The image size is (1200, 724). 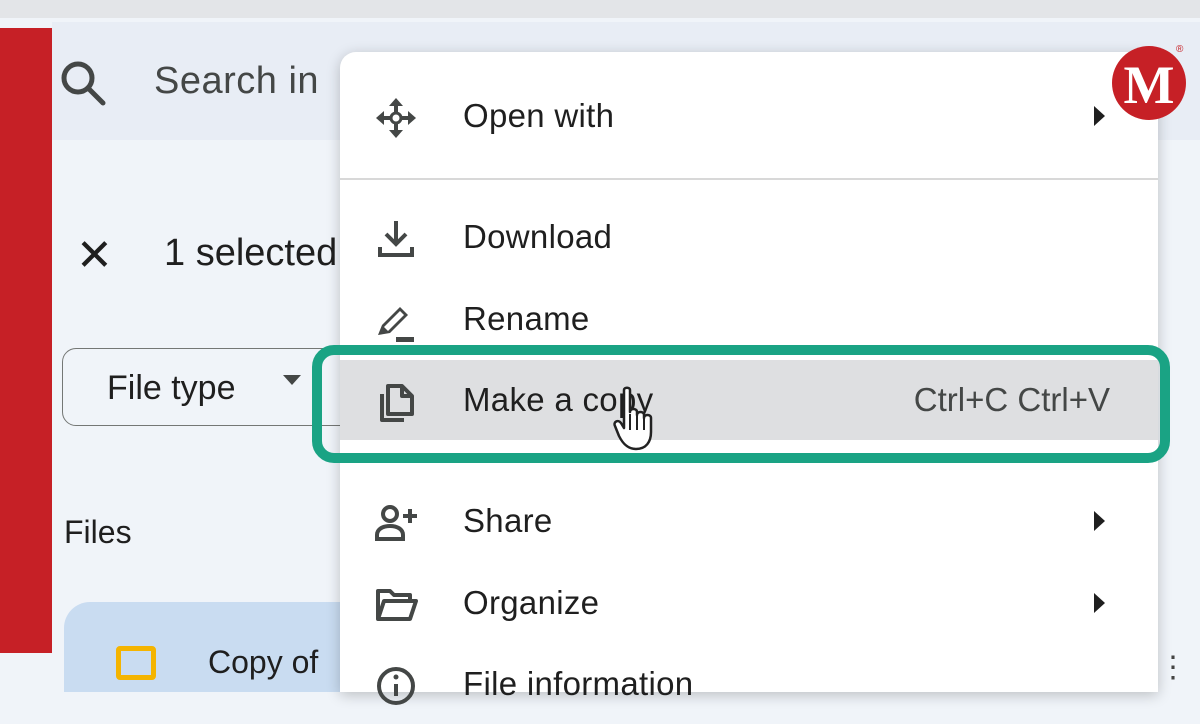 I want to click on milenio-logo: M, so click(x=1149, y=83).